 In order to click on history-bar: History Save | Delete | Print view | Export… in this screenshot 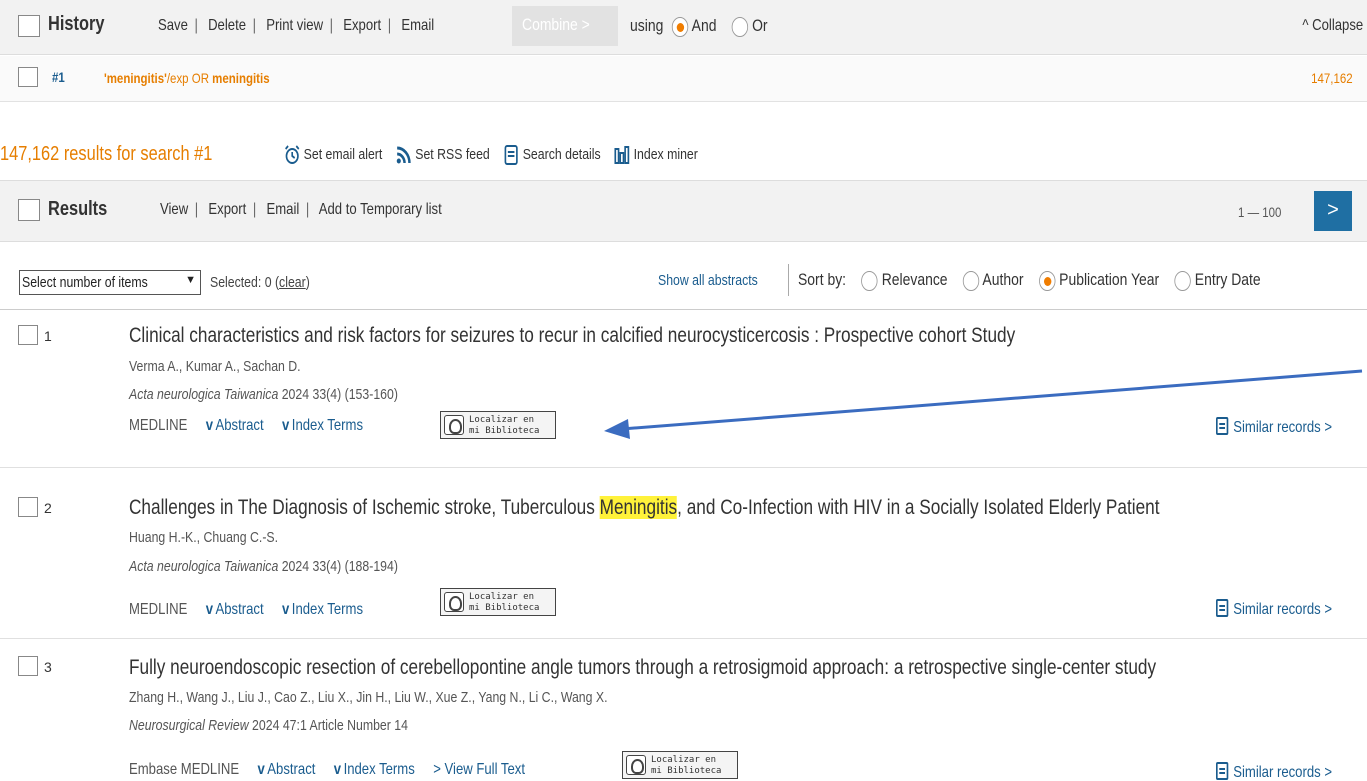, I will do `click(683, 27)`.